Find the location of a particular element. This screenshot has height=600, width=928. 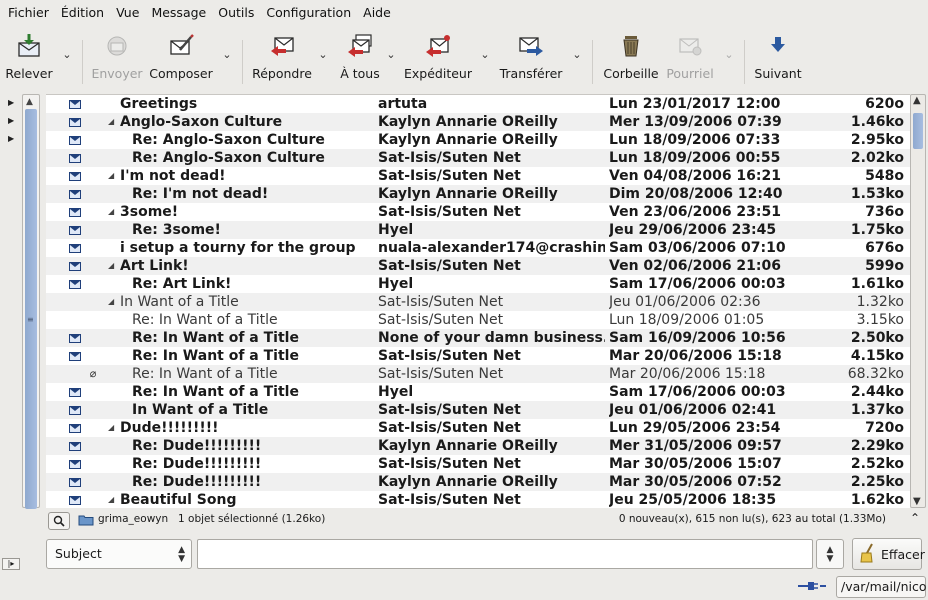

pane-toggle-icon: |▸ is located at coordinates (11, 564).